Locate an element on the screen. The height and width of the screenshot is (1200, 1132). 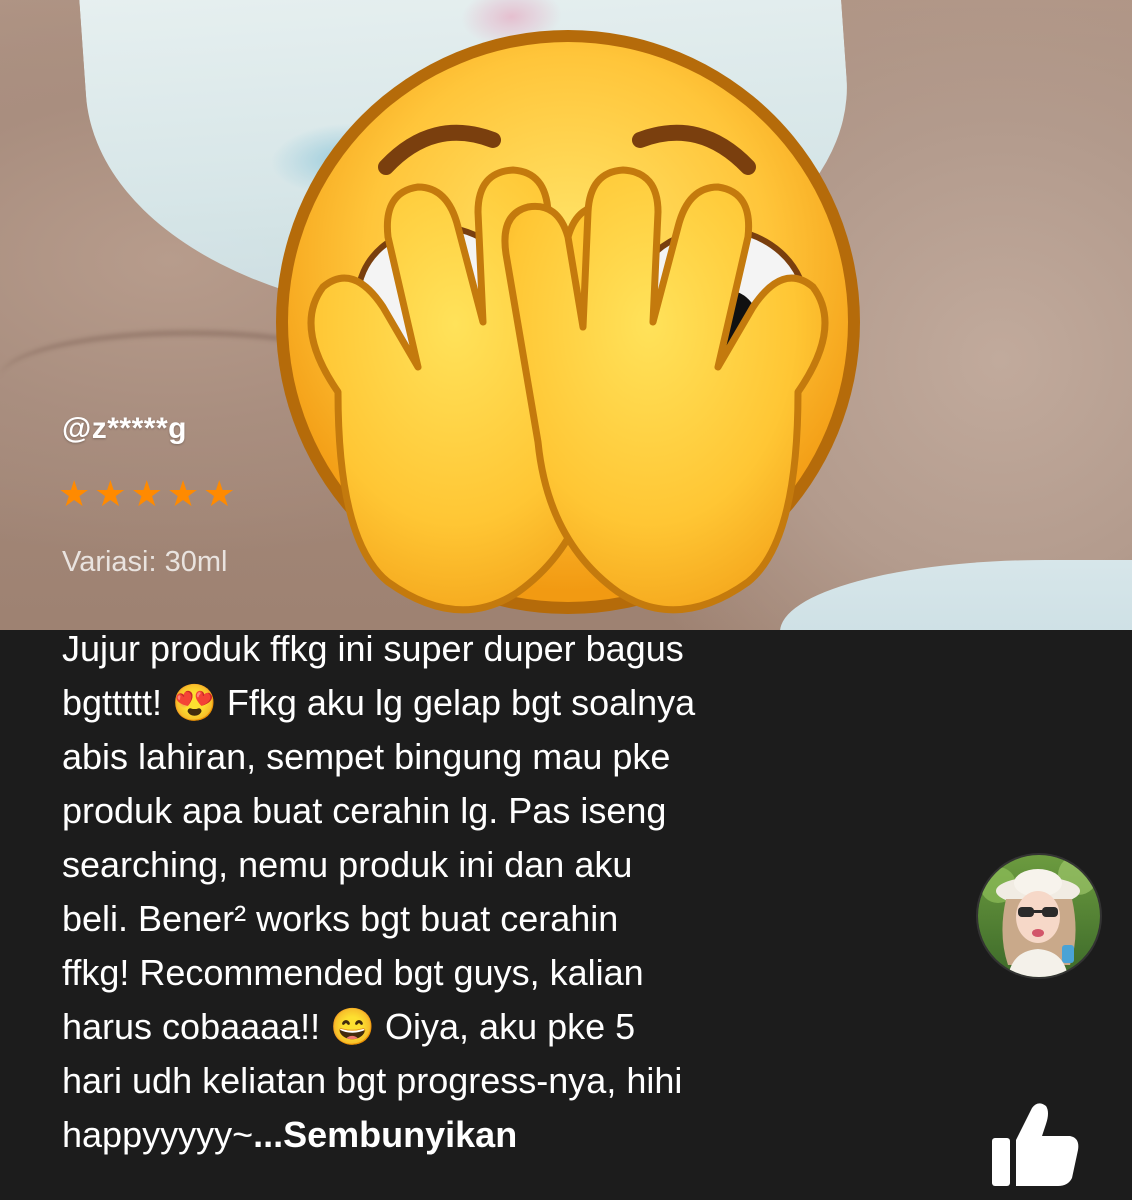
thumbs-up-icon is located at coordinates (1035, 1144).